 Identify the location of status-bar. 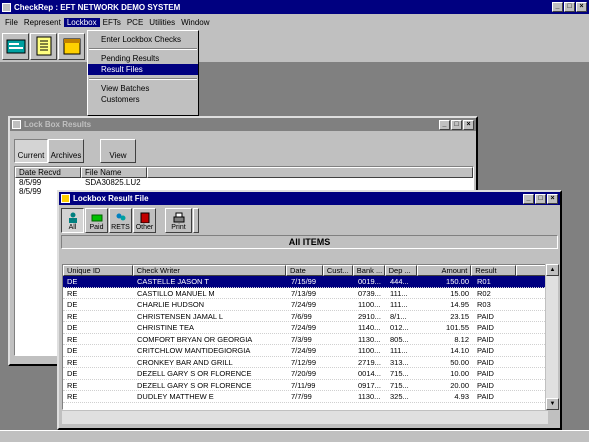
(294, 436).